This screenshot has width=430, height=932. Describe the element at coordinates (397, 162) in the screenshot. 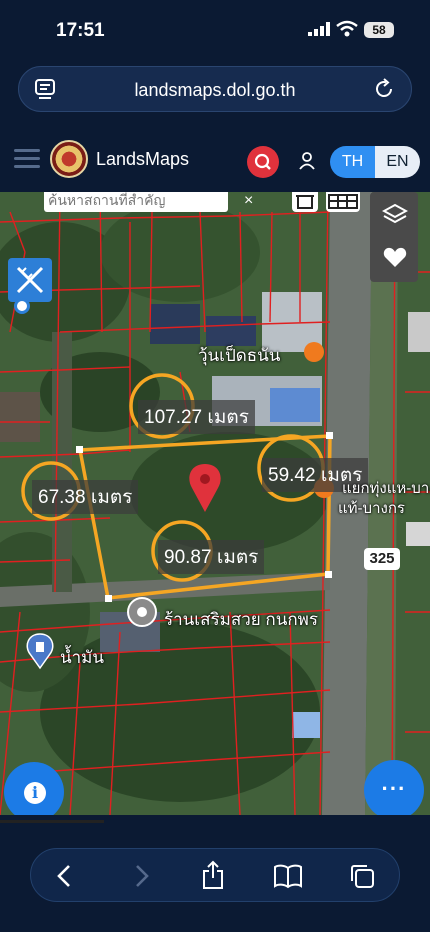

I see `lang-en-button: EN` at that location.